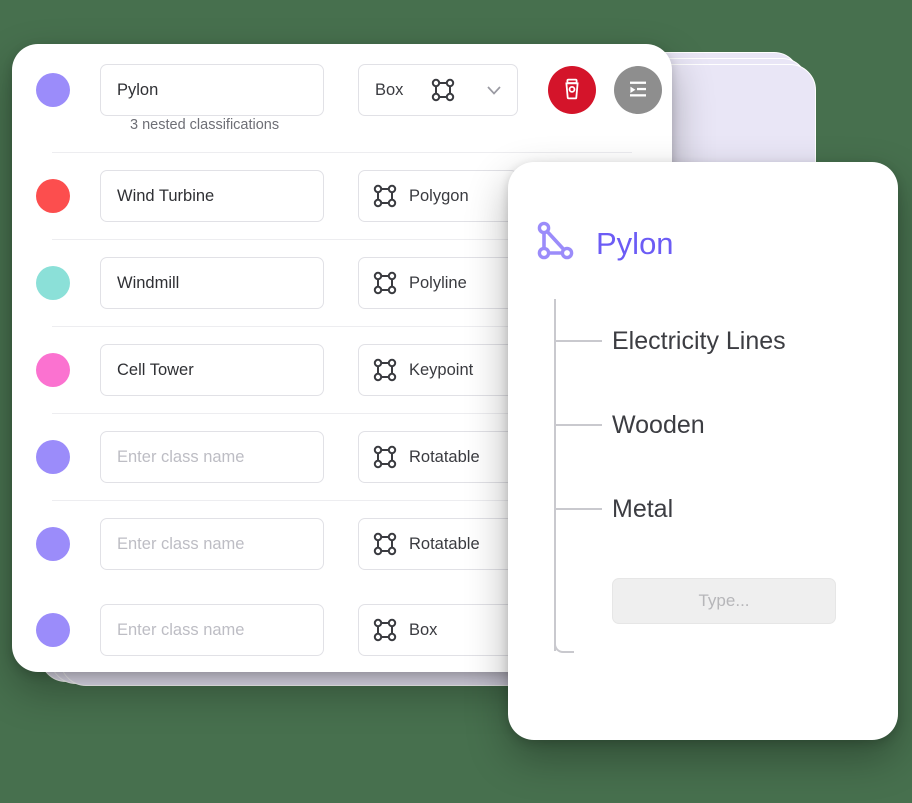  I want to click on class-name-input: Windmill, so click(212, 283).